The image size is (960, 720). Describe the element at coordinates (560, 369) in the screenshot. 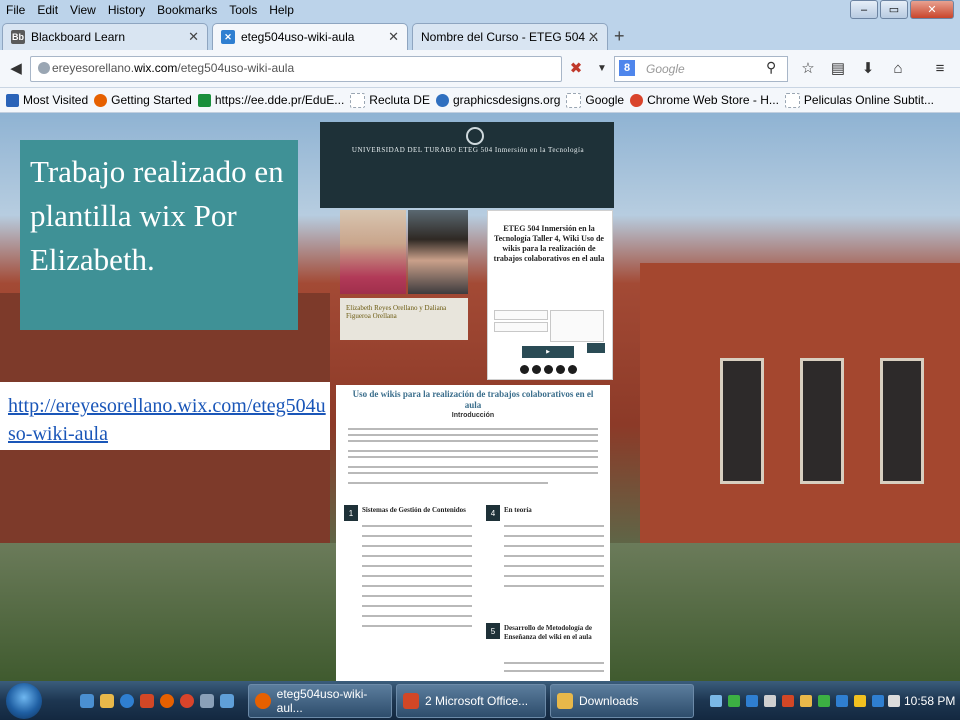

I see `pinterest-icon` at that location.